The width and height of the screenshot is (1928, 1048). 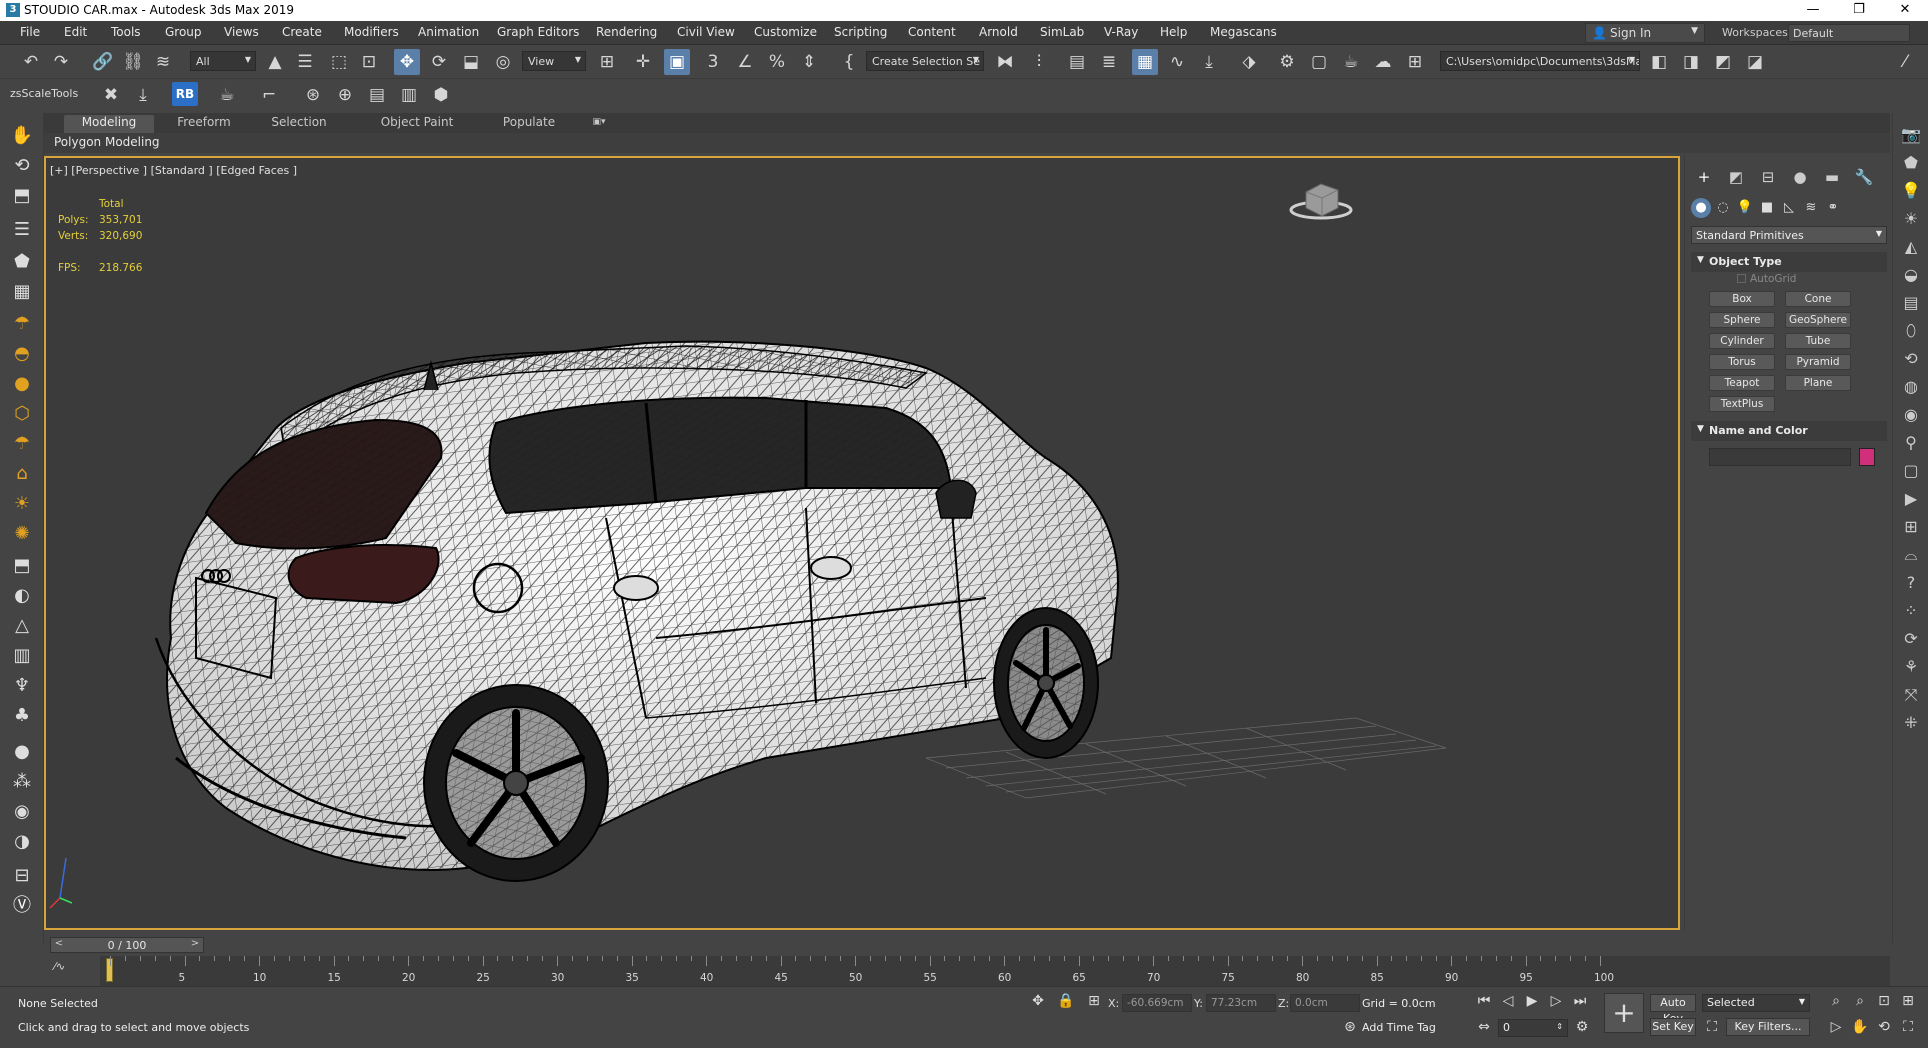 What do you see at coordinates (305, 62) in the screenshot?
I see `select-by-name-icon: ☰` at bounding box center [305, 62].